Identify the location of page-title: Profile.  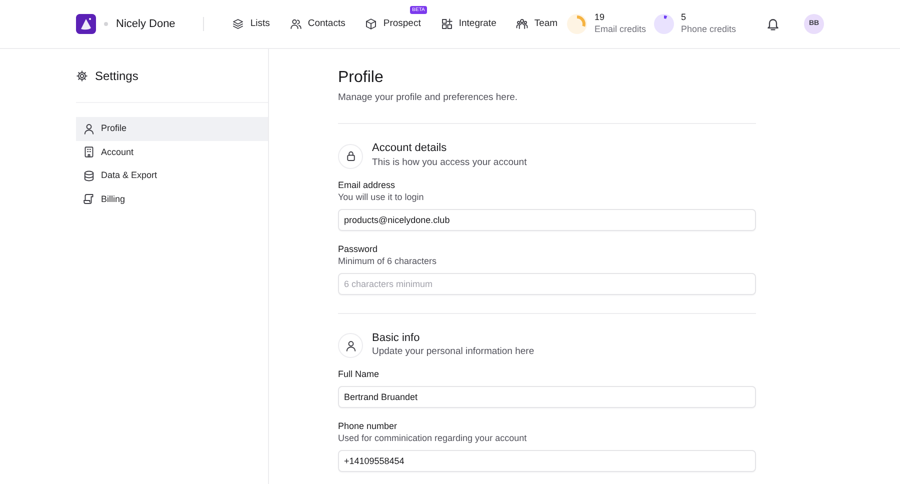
(361, 78).